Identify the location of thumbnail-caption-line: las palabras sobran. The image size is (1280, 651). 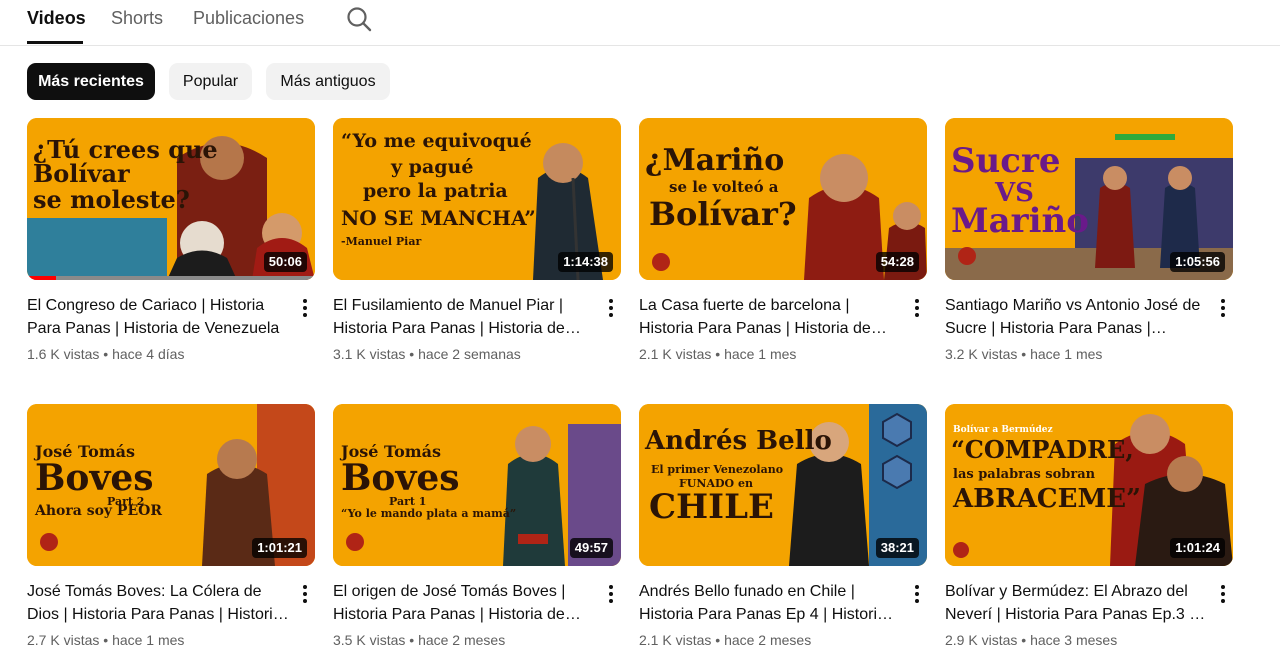
(1024, 474).